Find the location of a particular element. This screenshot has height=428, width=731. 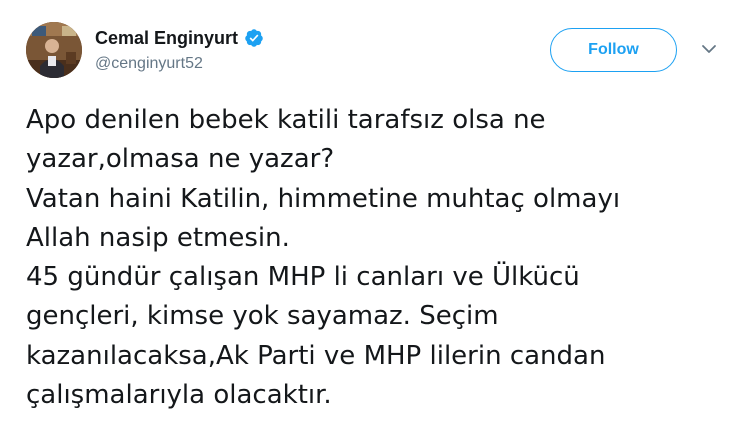

author-display-name: Cemal Enginyurt is located at coordinates (166, 38).